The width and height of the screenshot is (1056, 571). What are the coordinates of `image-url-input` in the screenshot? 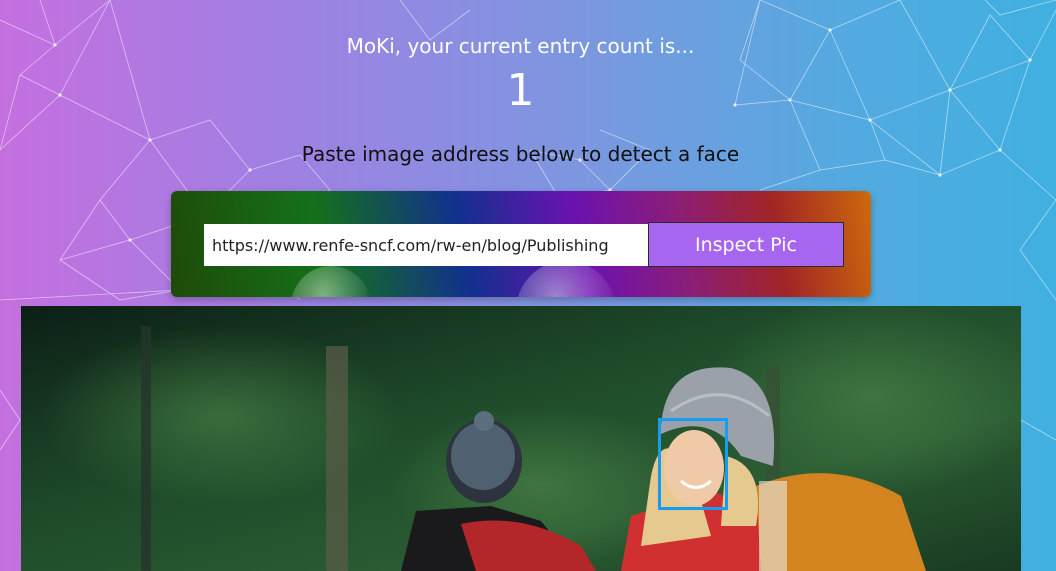 It's located at (426, 245).